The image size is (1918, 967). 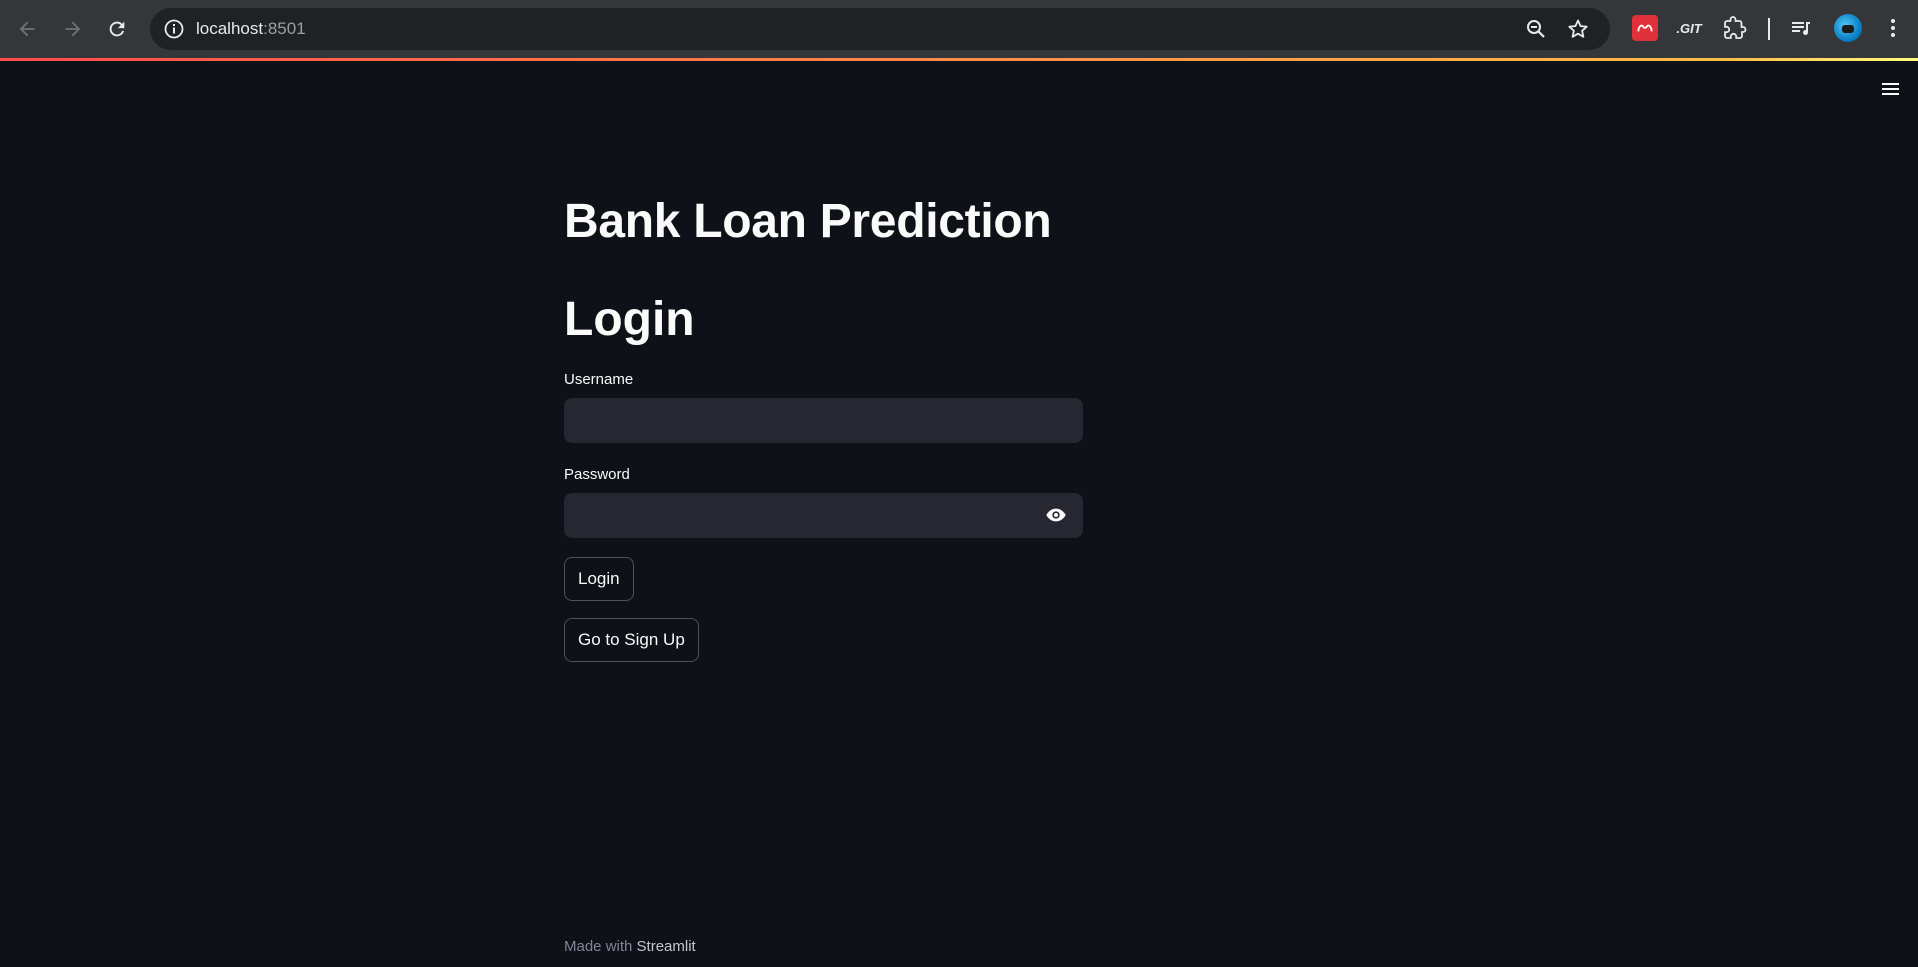 What do you see at coordinates (823, 515) in the screenshot?
I see `password-input` at bounding box center [823, 515].